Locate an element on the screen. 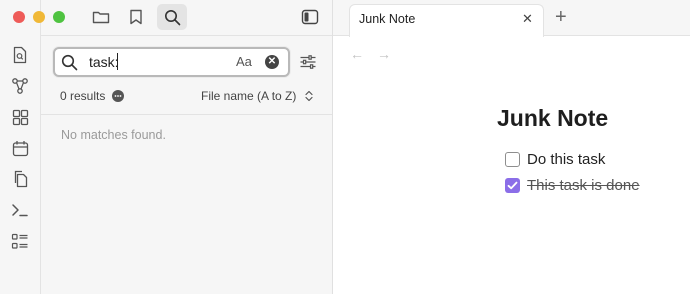  bases-icon is located at coordinates (19, 241).